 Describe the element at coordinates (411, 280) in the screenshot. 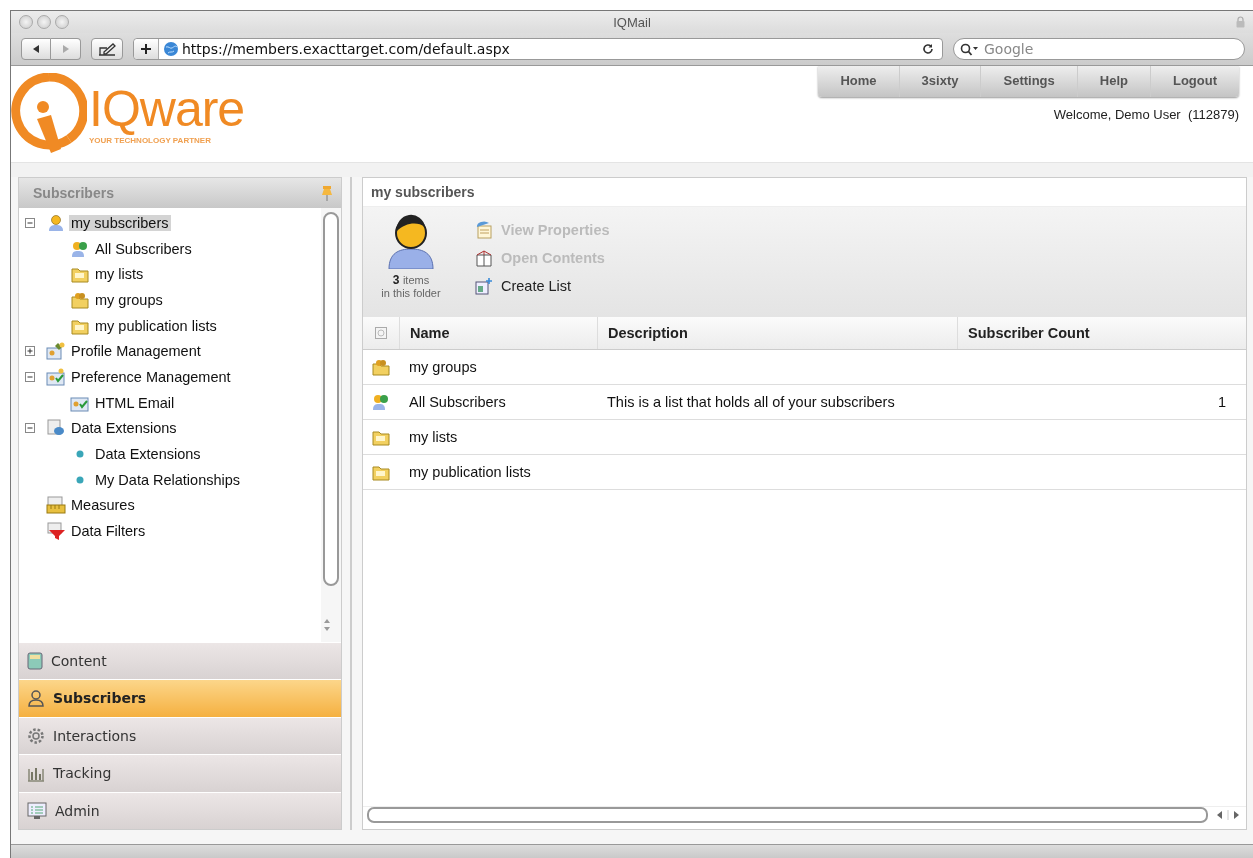

I see `item-count: 3 items` at that location.